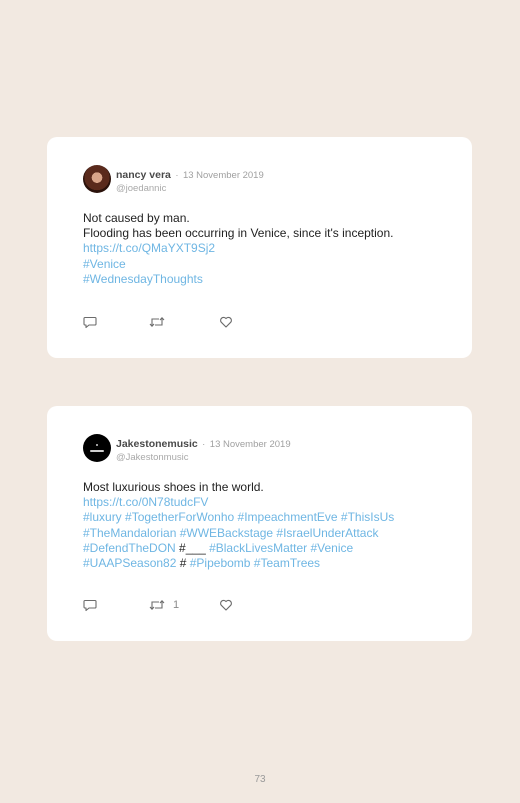 The image size is (520, 803). I want to click on tweet-link: https://t.co/0N78tudcFV, so click(145, 502).